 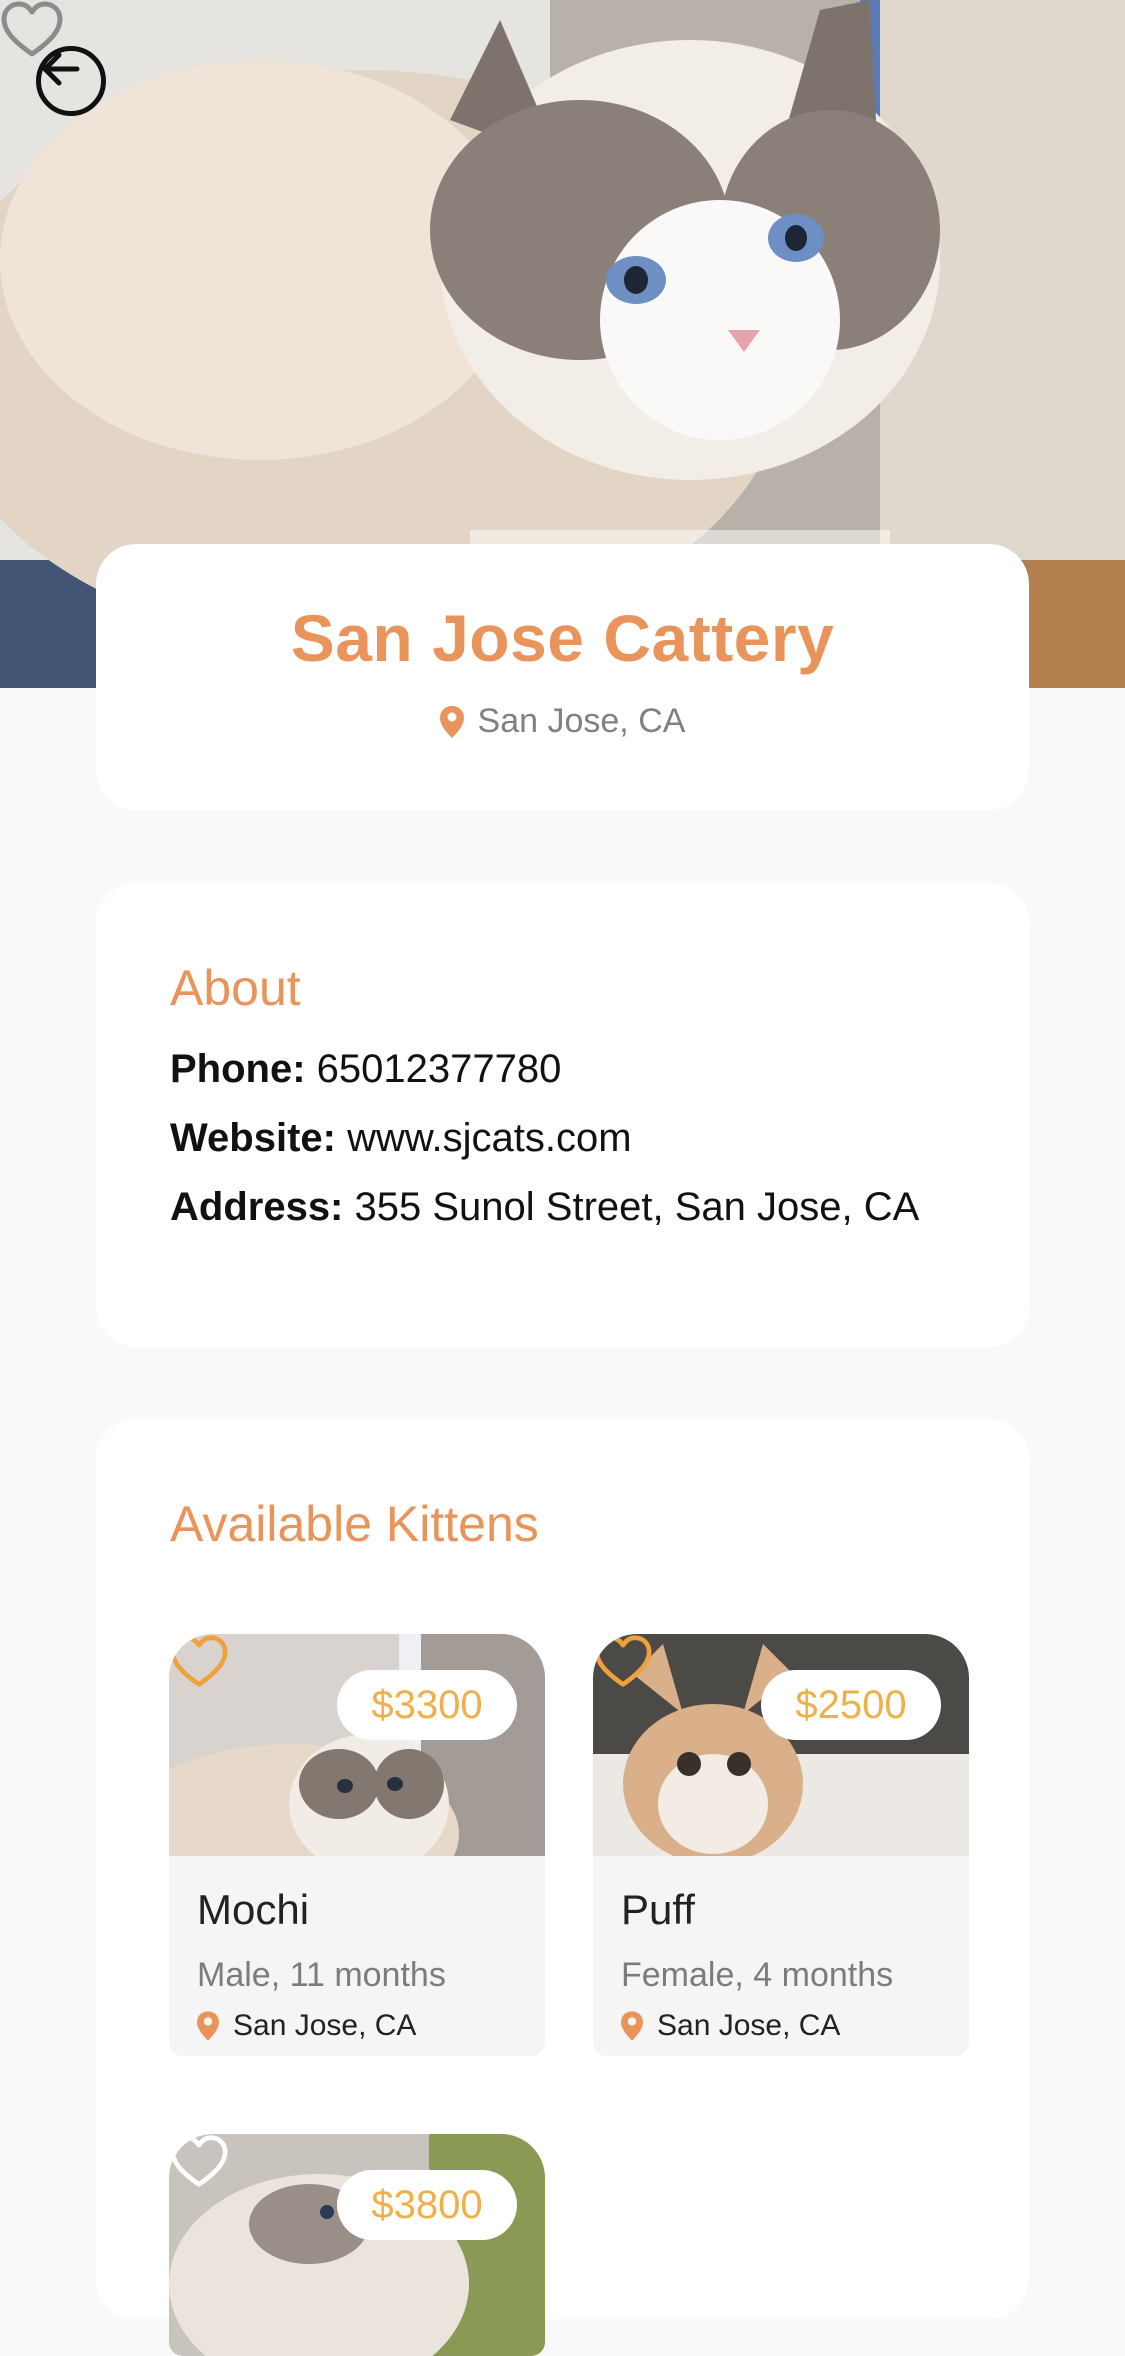 What do you see at coordinates (321, 1975) in the screenshot?
I see `kitten-description: Male, 11 months` at bounding box center [321, 1975].